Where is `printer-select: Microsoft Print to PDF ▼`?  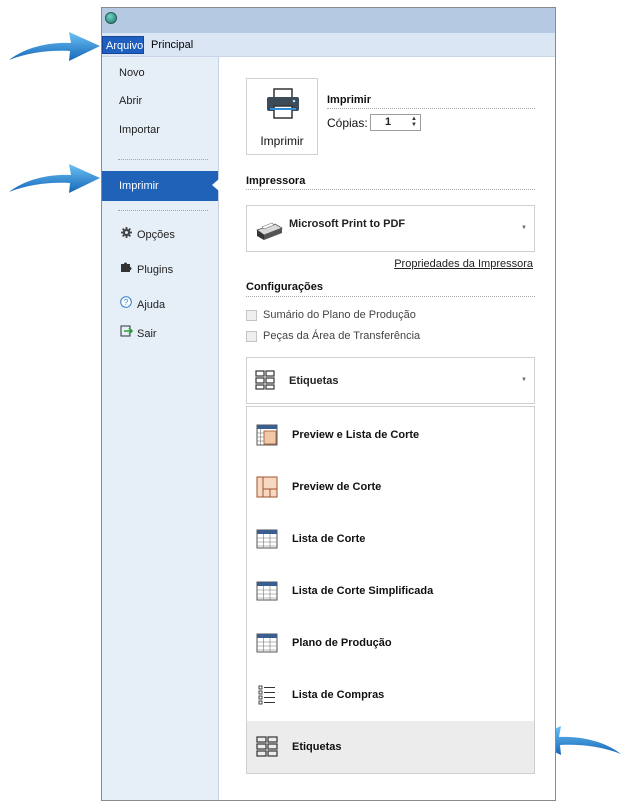 printer-select: Microsoft Print to PDF ▼ is located at coordinates (390, 228).